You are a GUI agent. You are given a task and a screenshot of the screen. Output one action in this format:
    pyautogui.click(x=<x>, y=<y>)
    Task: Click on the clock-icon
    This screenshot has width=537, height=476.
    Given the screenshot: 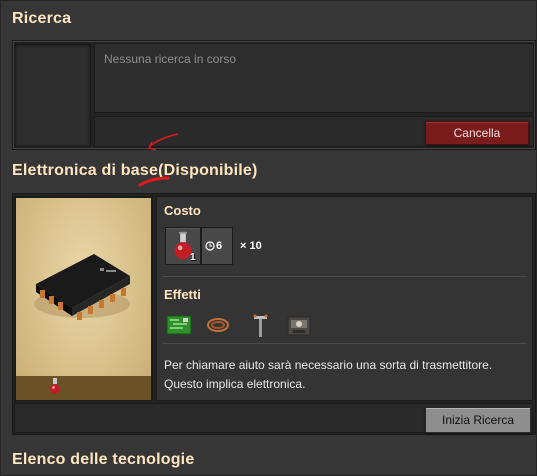 What is the action you would take?
    pyautogui.click(x=210, y=246)
    